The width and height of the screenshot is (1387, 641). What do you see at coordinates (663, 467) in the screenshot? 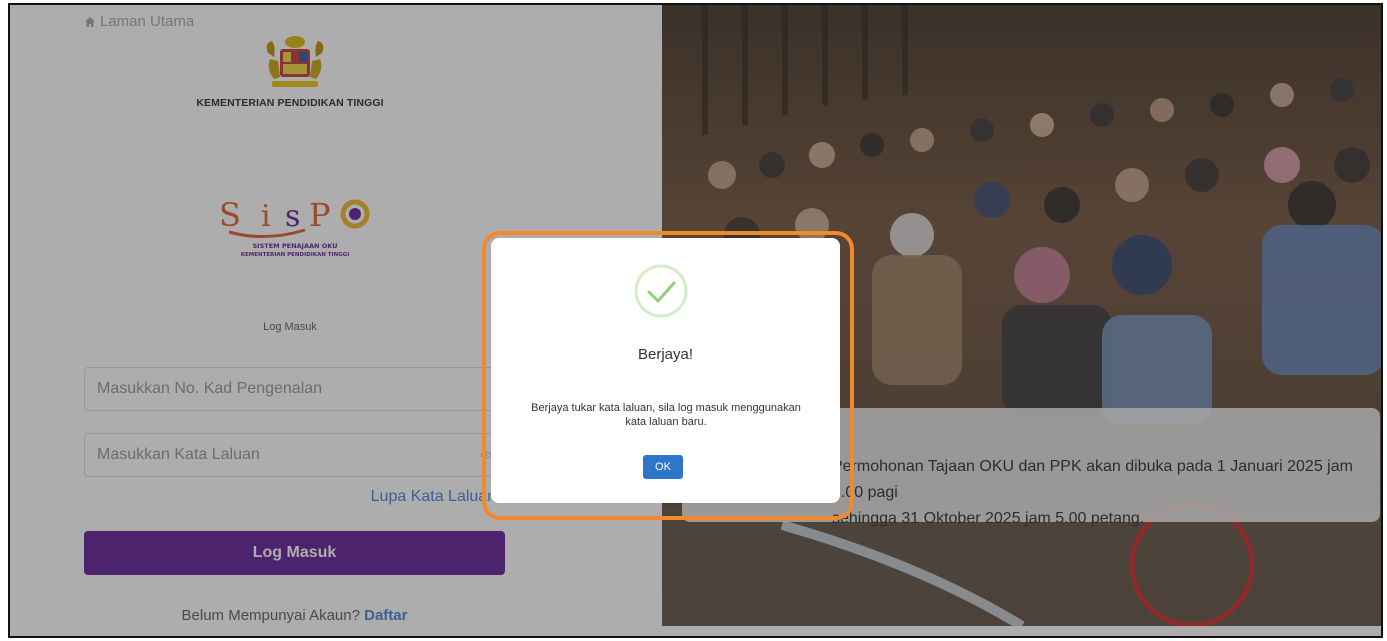
I see `ok-button: OK` at bounding box center [663, 467].